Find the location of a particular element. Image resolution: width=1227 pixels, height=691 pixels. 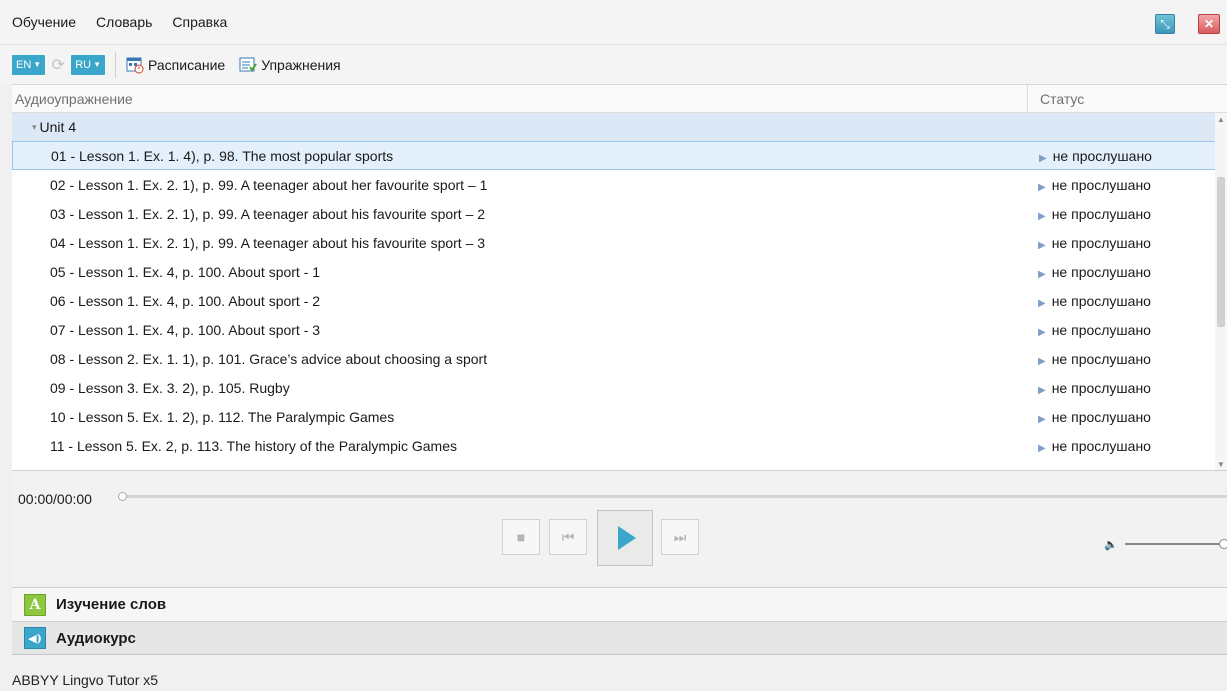

scrollbar-thumb is located at coordinates (1221, 252).